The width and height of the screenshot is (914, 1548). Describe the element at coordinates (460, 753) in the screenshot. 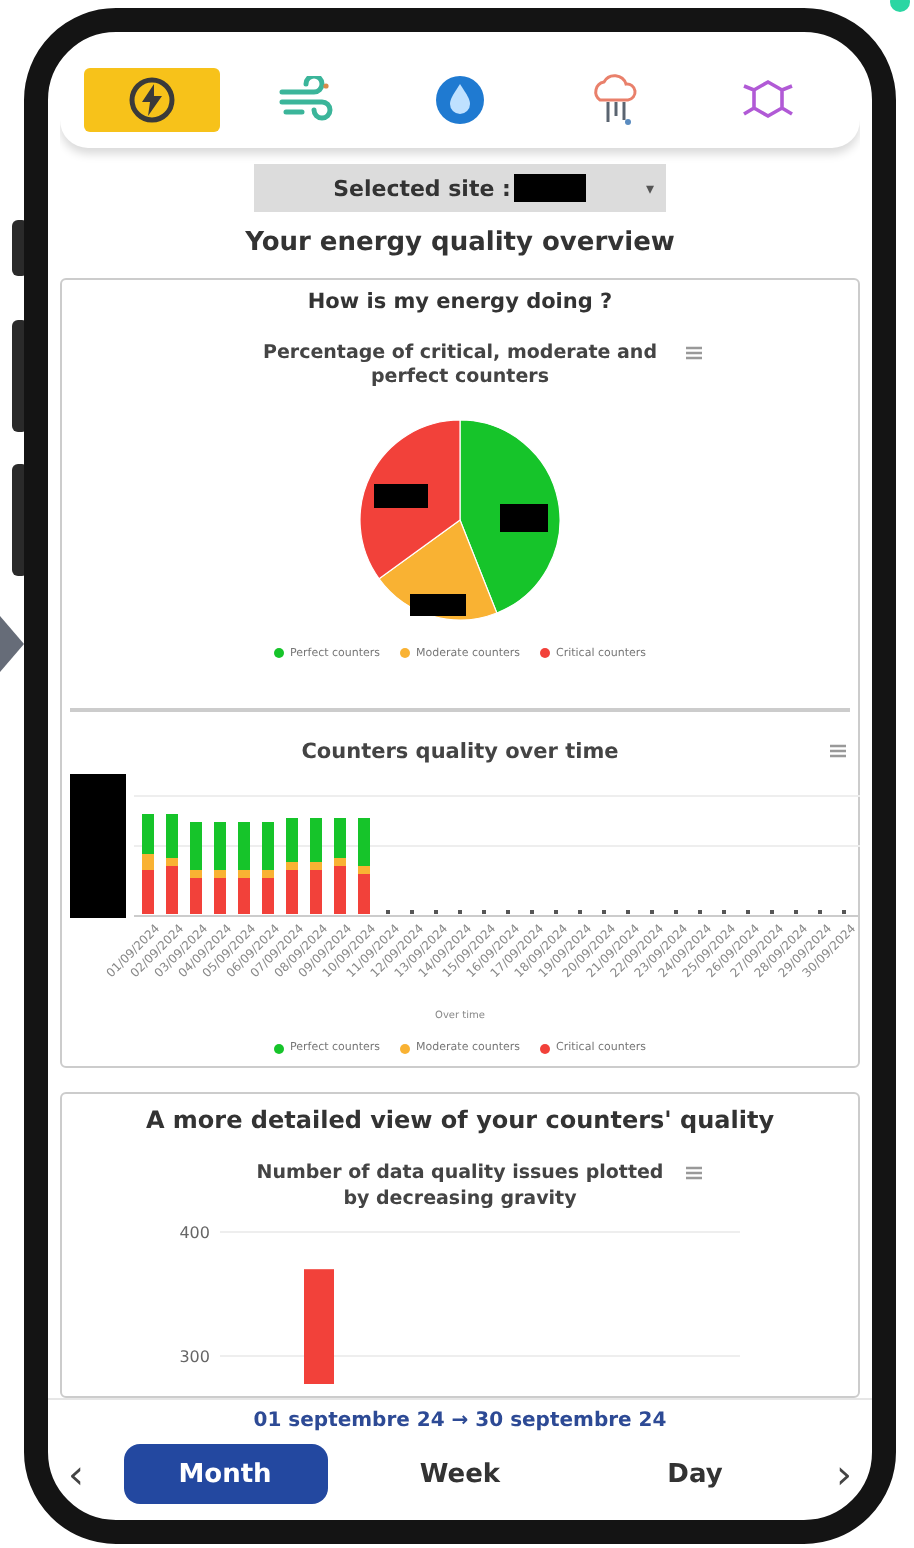

I see `chart-title: Counters quality over time` at that location.